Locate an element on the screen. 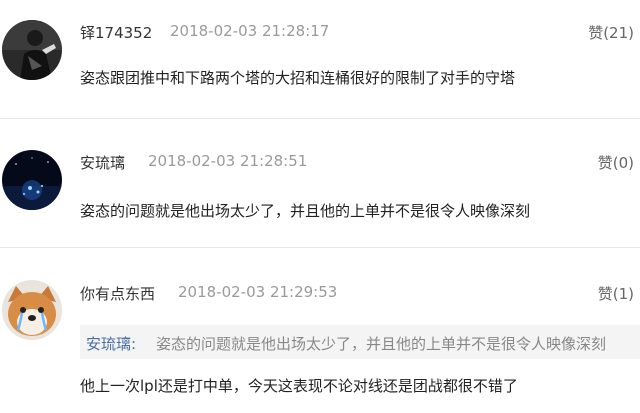  username: 安琉璃 is located at coordinates (102, 162).